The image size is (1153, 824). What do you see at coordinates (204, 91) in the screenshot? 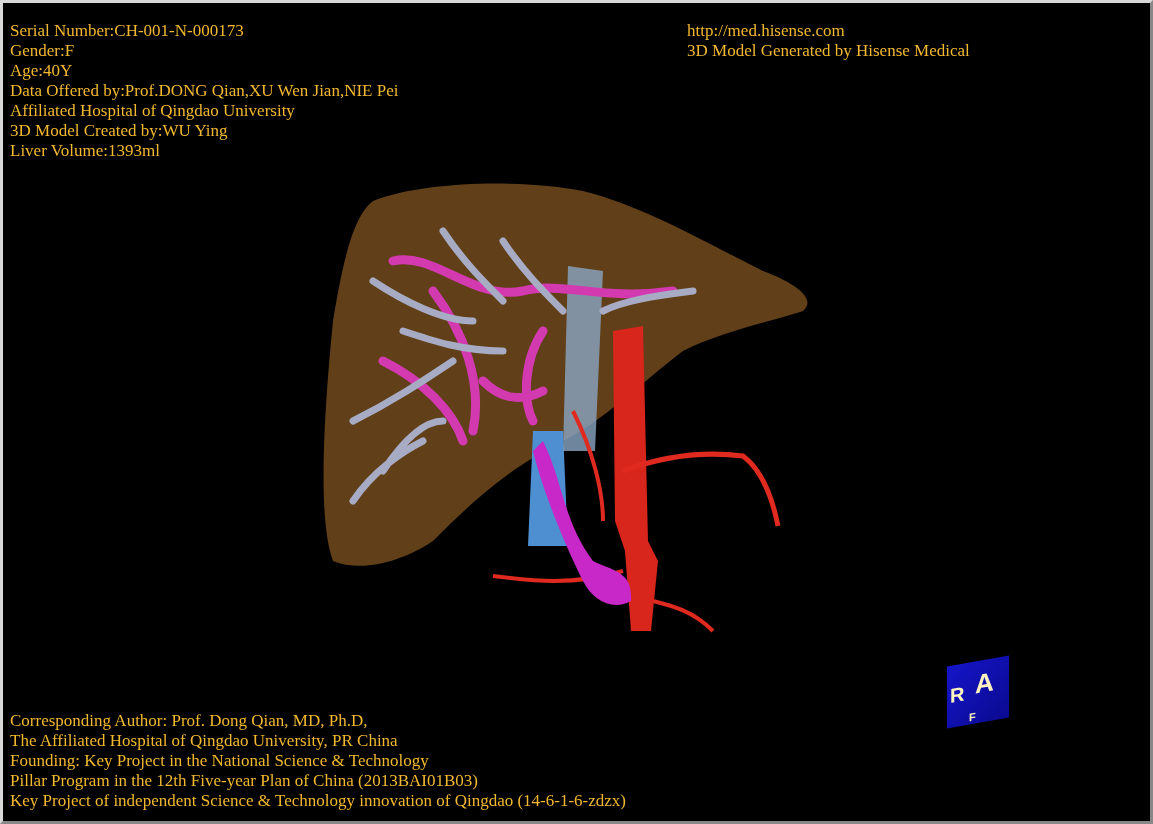
I see `info-text: Data Offered by:Prof.DONG Qian,XU Wen Jian,NIE Pei` at bounding box center [204, 91].